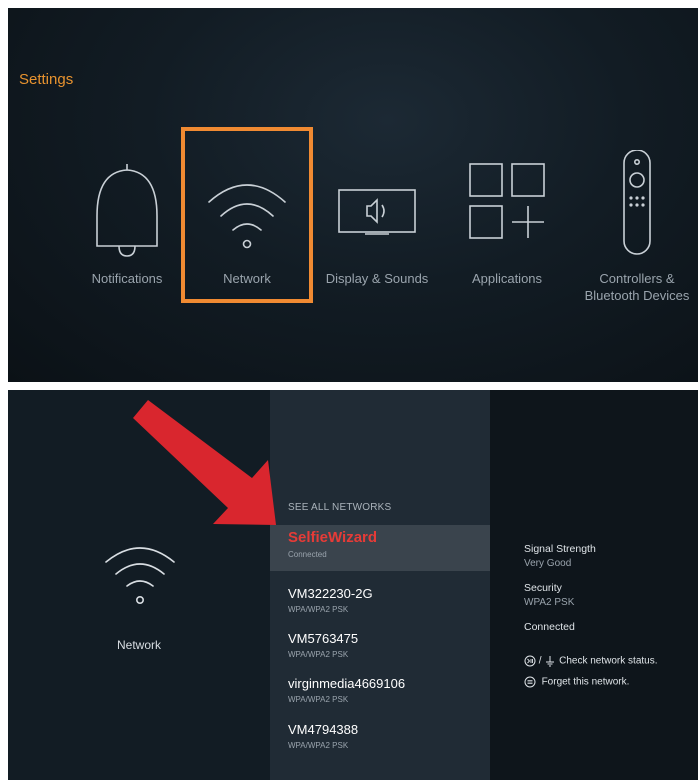  Describe the element at coordinates (46, 79) in the screenshot. I see `page-title: Settings` at that location.